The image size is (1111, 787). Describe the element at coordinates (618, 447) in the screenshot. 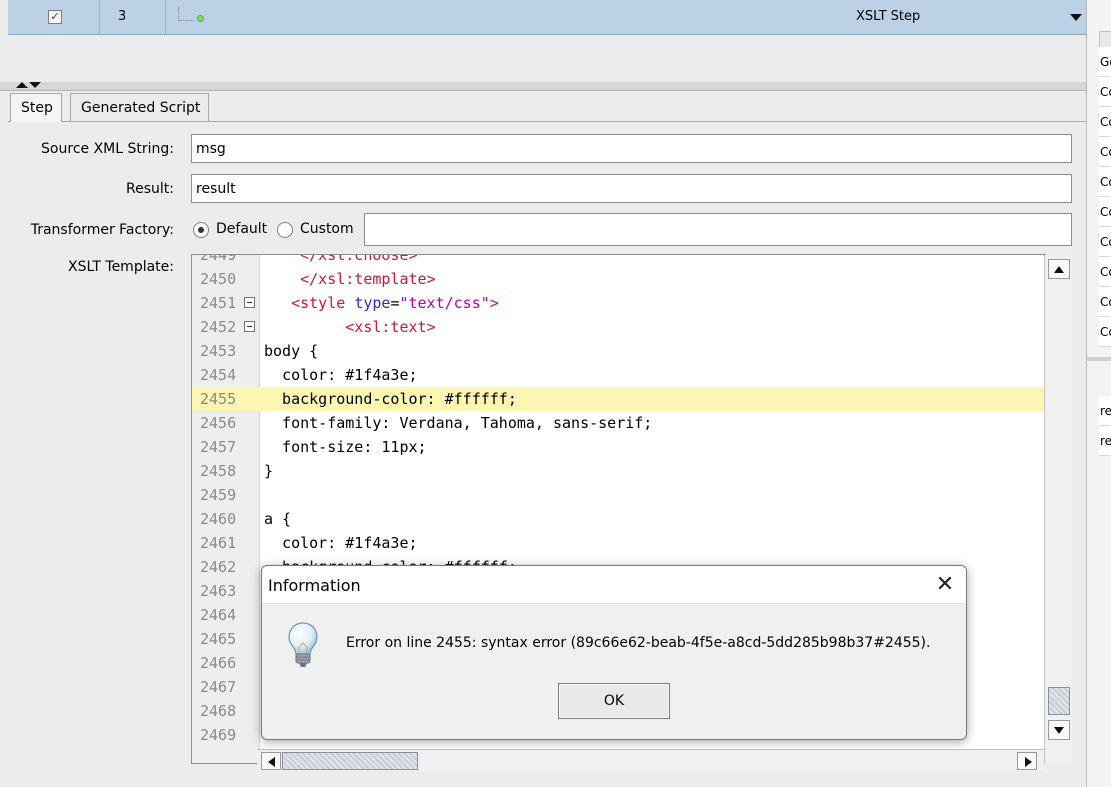

I see `code-line: 2457 font-size: 11px;` at that location.